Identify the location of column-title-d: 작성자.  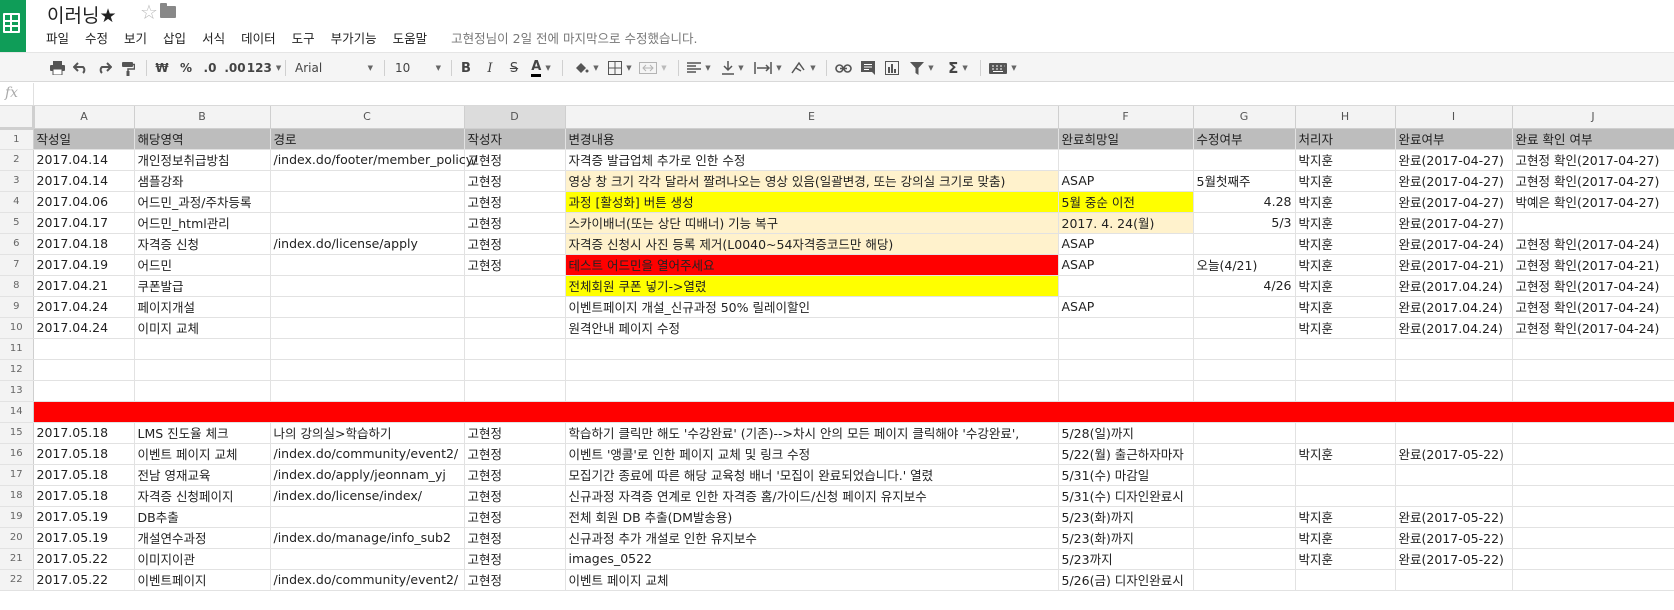
(515, 139).